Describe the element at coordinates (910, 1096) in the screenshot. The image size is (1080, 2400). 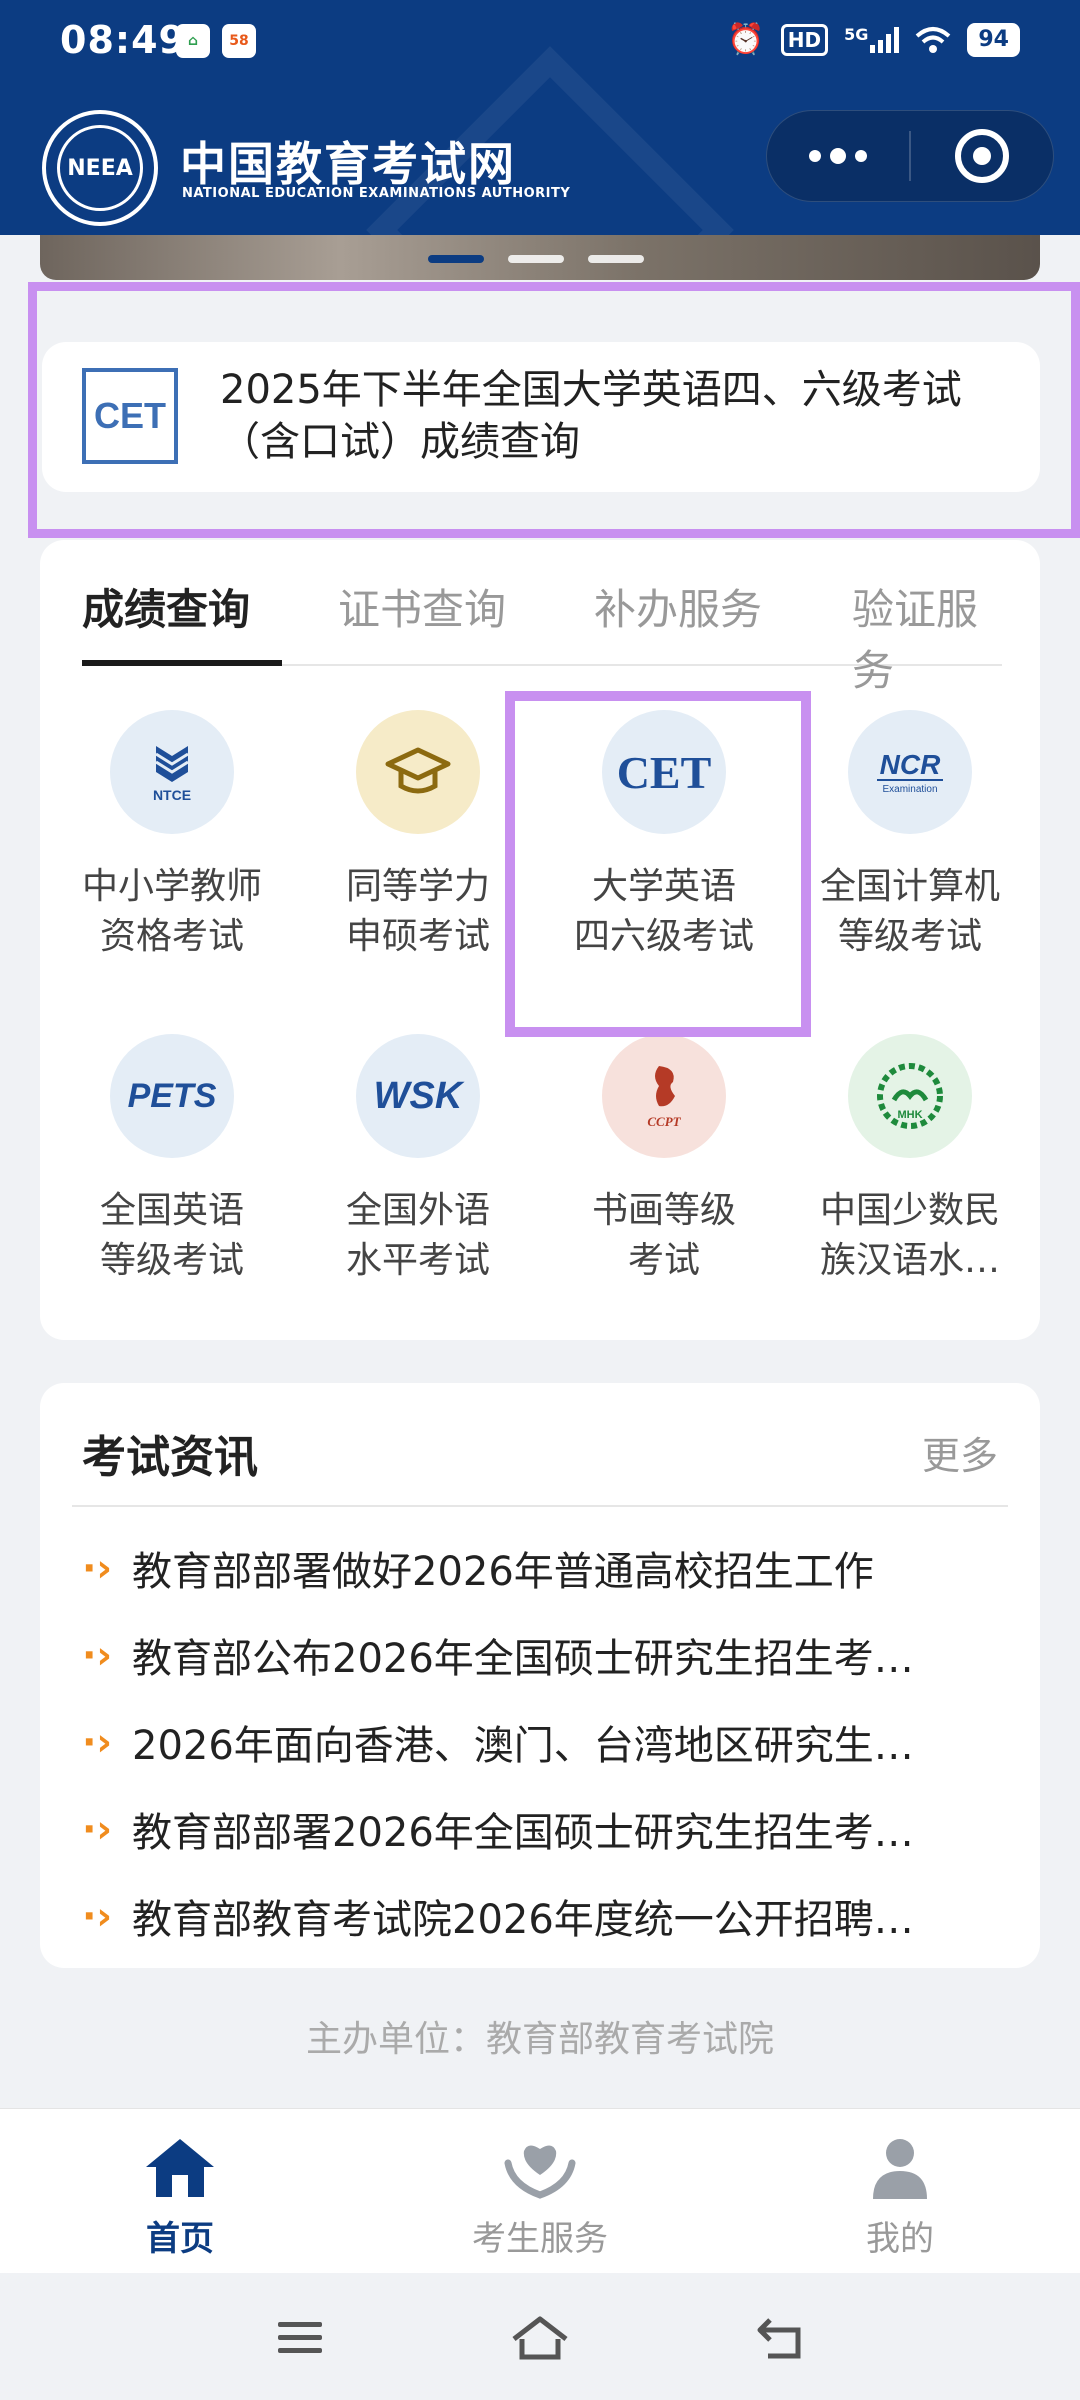
I see `mhk-icon: MHK` at that location.